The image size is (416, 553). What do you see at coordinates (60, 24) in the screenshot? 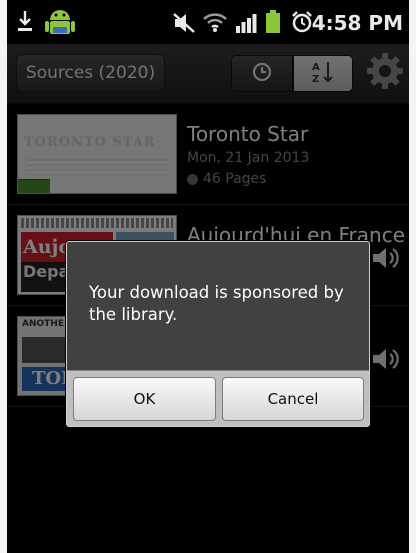
I see `android-icon` at bounding box center [60, 24].